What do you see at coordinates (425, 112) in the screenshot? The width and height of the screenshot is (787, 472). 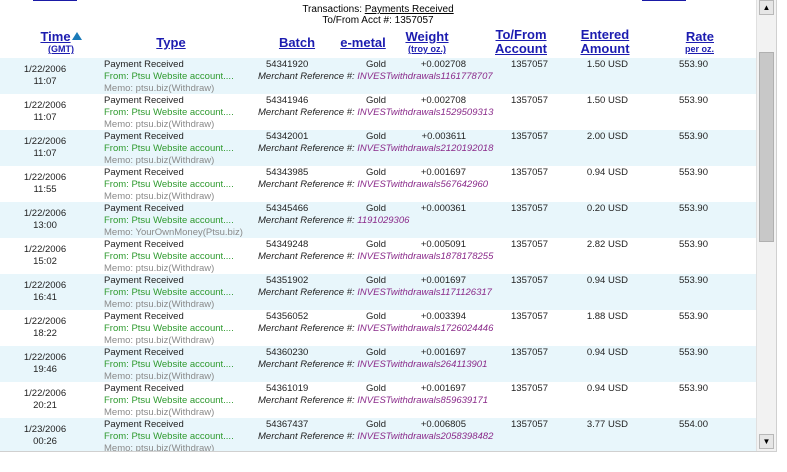 I see `row-ref-number: INVESTwithdrawals1529509313` at bounding box center [425, 112].